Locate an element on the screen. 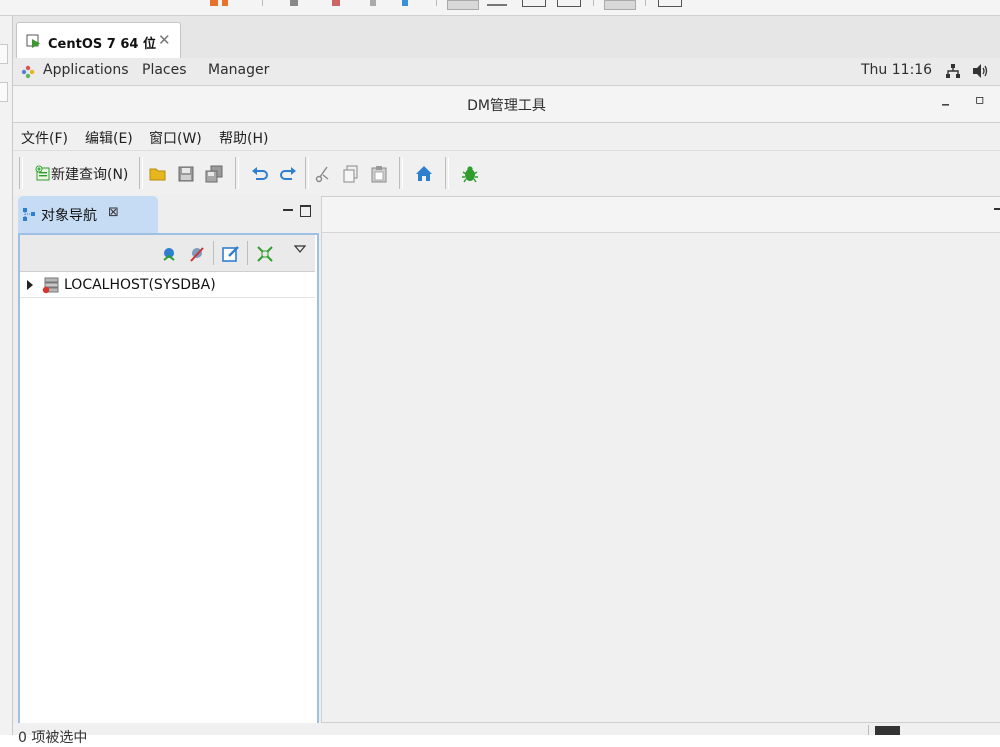 Image resolution: width=1000 pixels, height=747 pixels. editor-tab-header is located at coordinates (661, 215).